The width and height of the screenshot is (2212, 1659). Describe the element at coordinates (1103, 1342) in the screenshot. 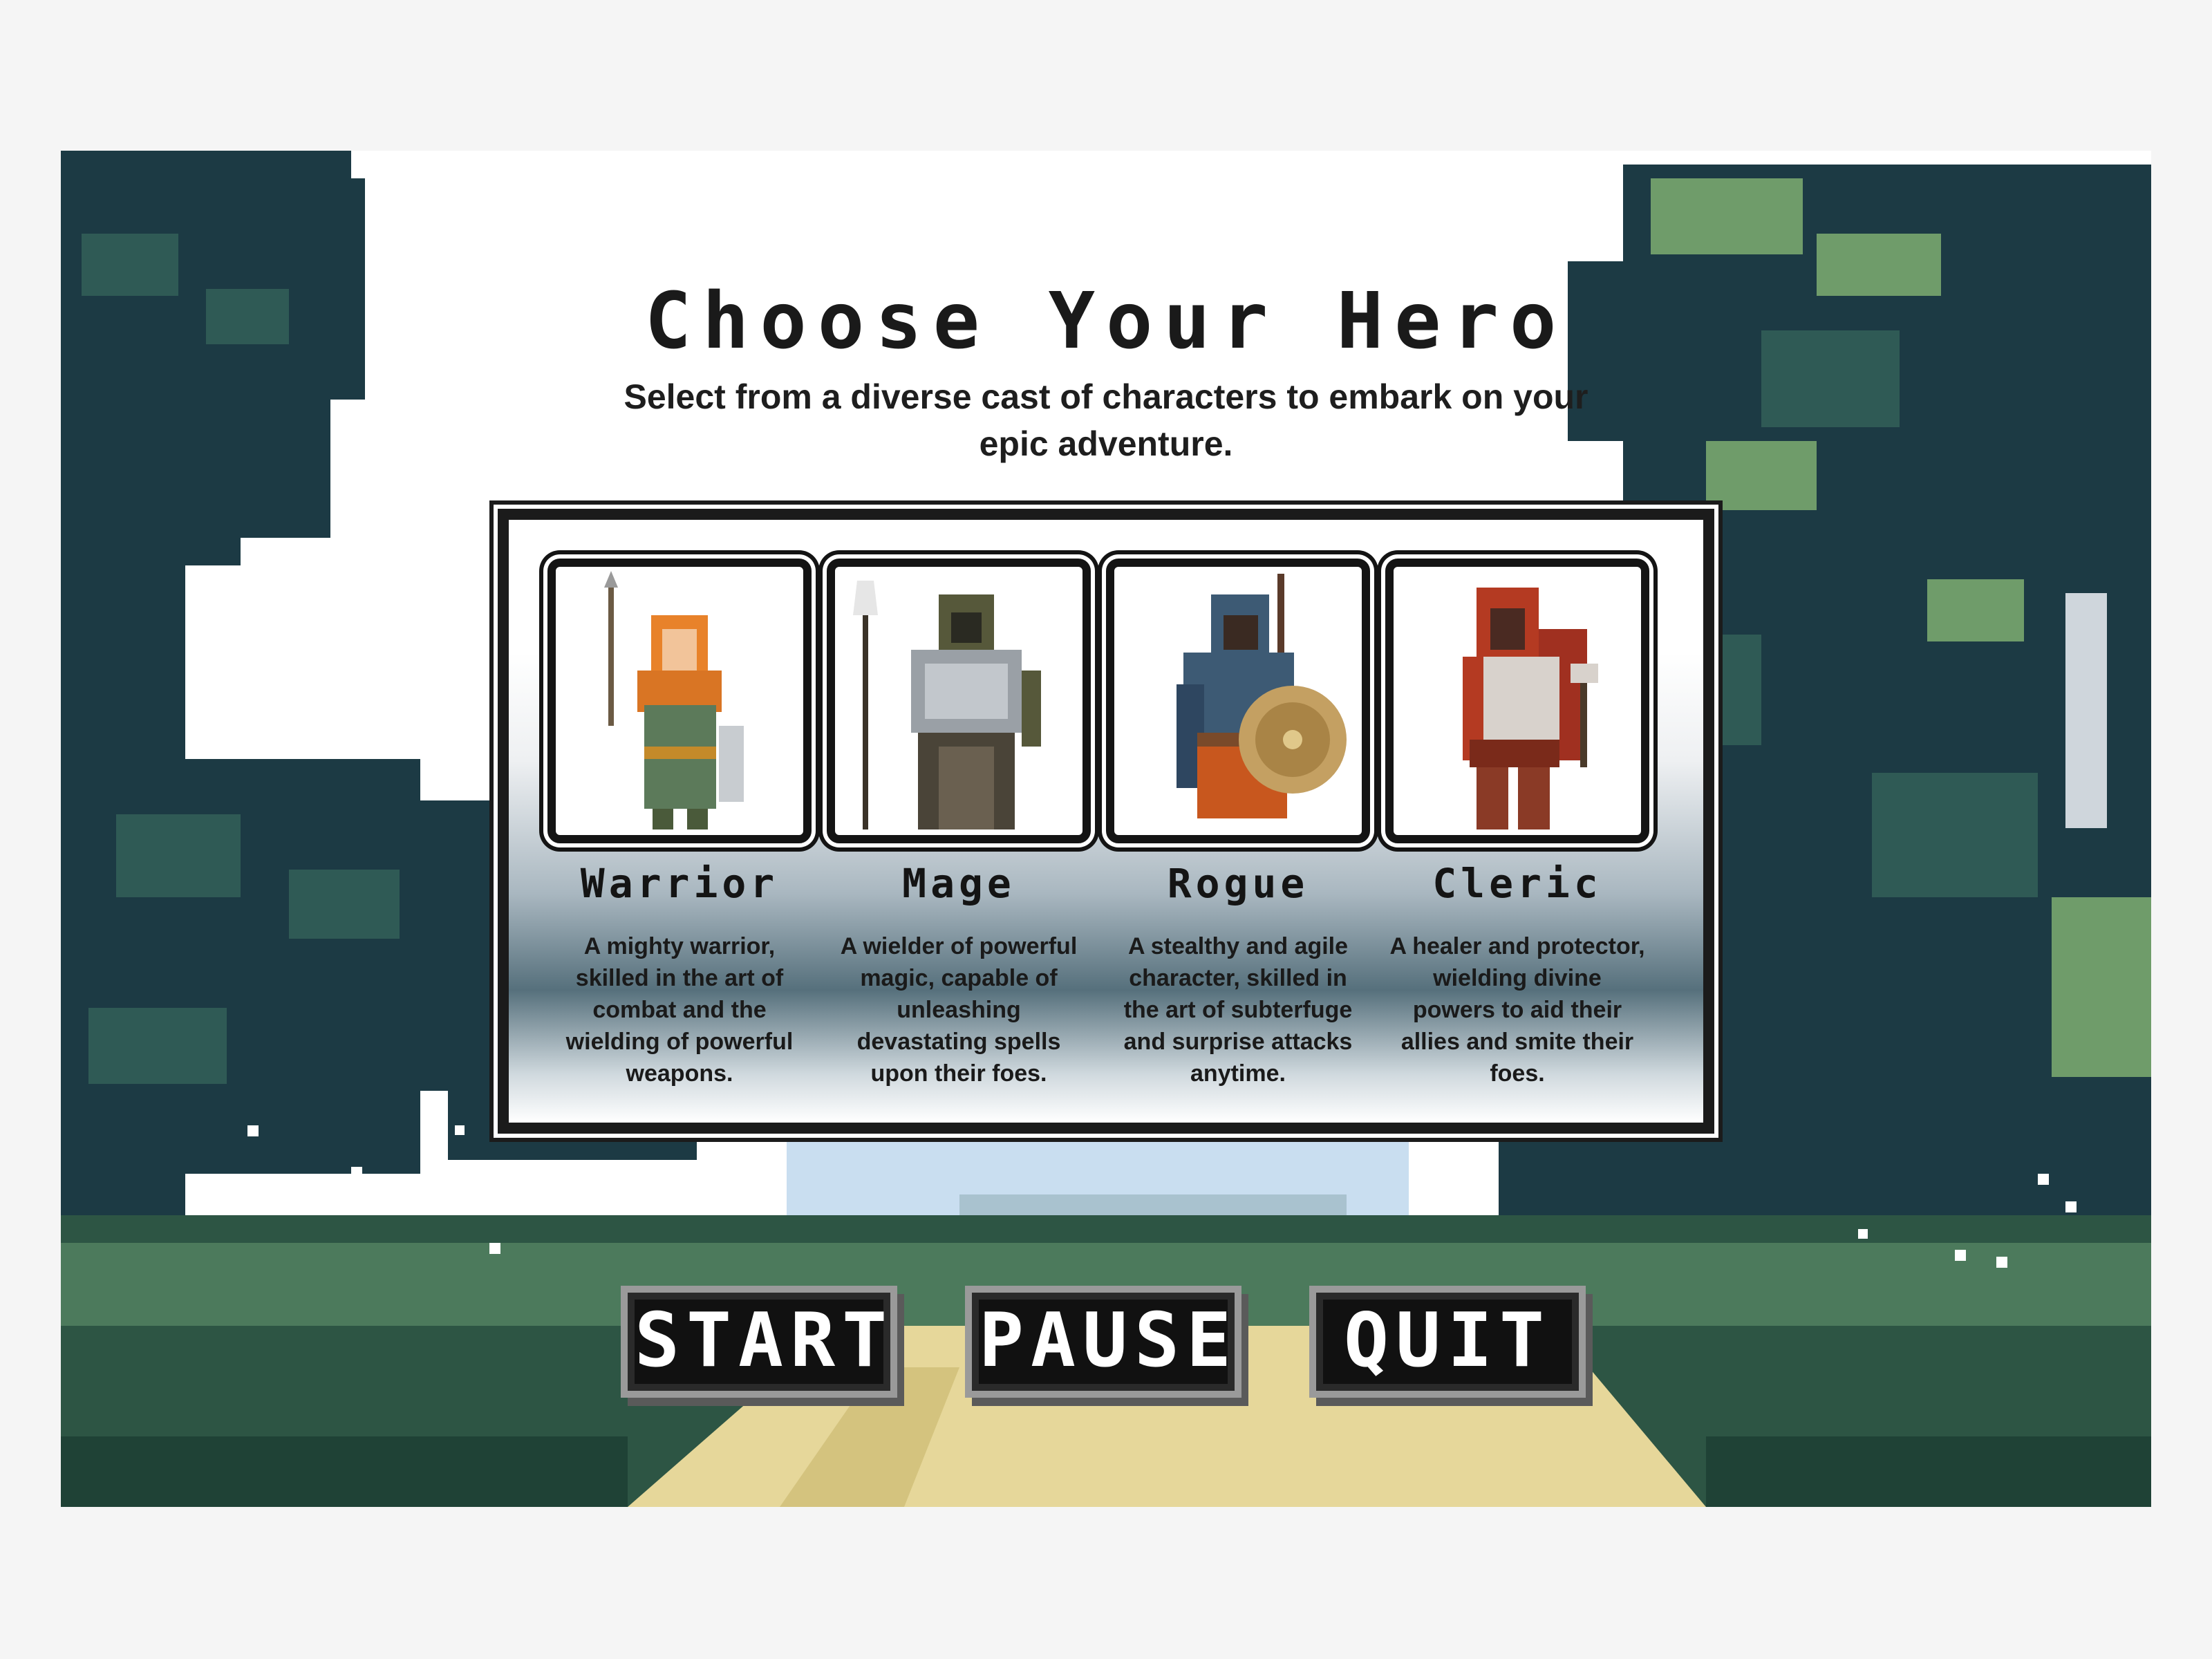

I see `pause-button: PAUSE` at that location.